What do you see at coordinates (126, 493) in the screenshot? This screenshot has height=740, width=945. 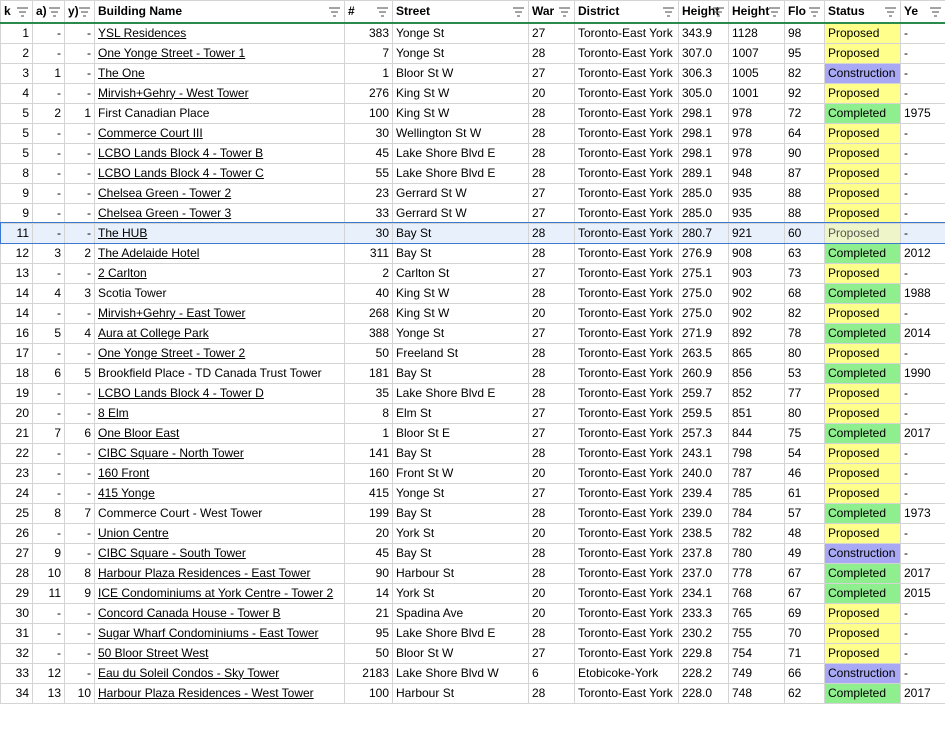 I see `building-link: 415 Yonge` at bounding box center [126, 493].